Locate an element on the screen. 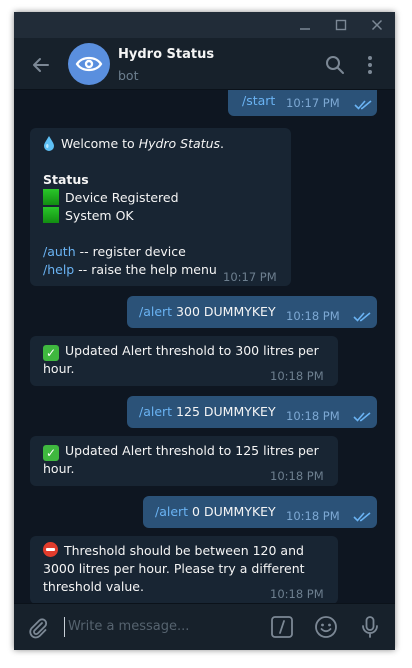 The image size is (412, 668). emoji-icon is located at coordinates (326, 627).